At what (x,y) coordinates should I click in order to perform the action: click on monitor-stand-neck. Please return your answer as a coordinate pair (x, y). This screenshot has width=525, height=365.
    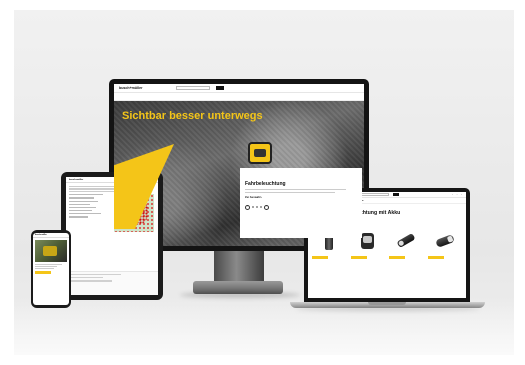
    Looking at the image, I should click on (239, 267).